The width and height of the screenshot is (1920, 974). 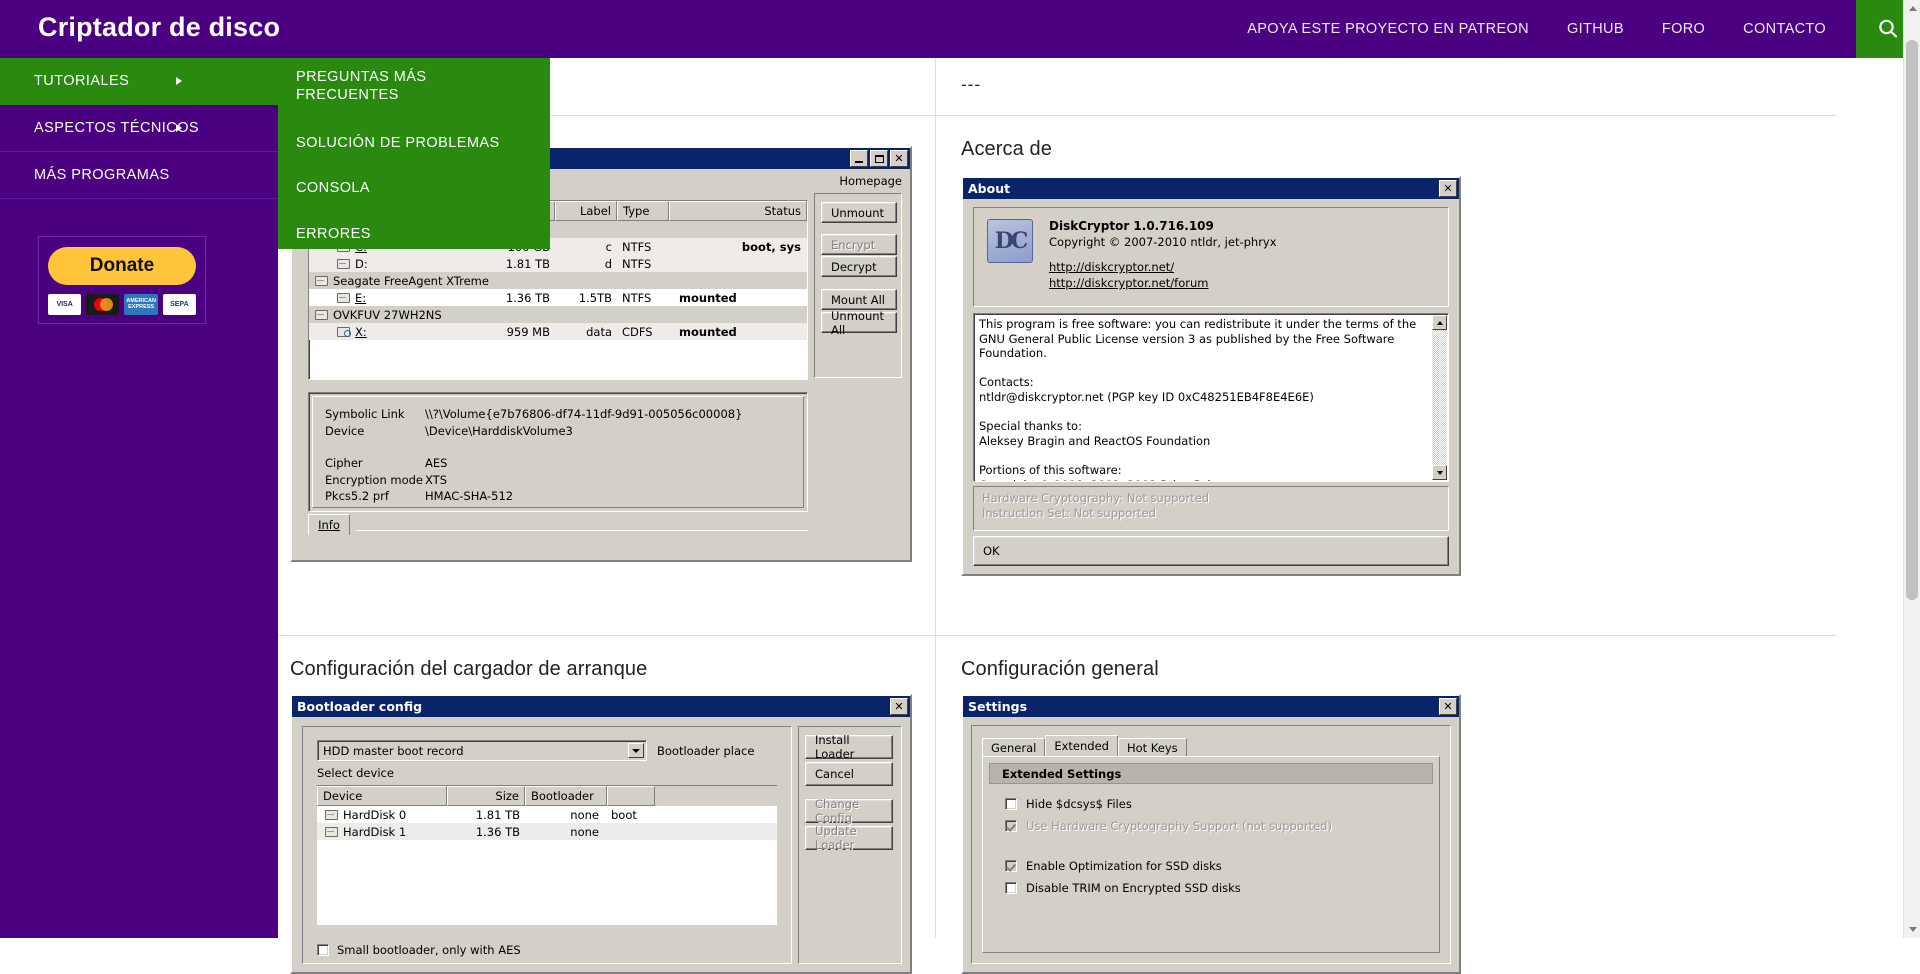 What do you see at coordinates (139, 175) in the screenshot?
I see `sidebar-item-mas-programas: MÁS PROGRAMAS` at bounding box center [139, 175].